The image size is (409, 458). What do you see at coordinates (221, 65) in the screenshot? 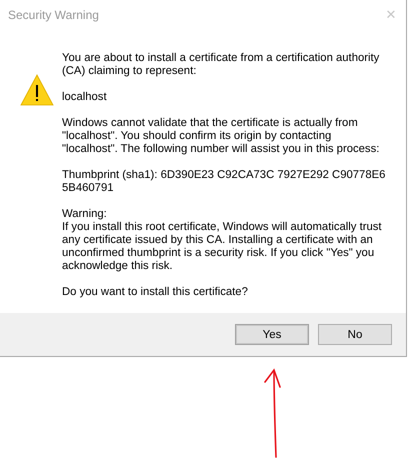
I see `message-text: You are about to install a certificate from a certification authority (CA) claiming to represent:` at bounding box center [221, 65].